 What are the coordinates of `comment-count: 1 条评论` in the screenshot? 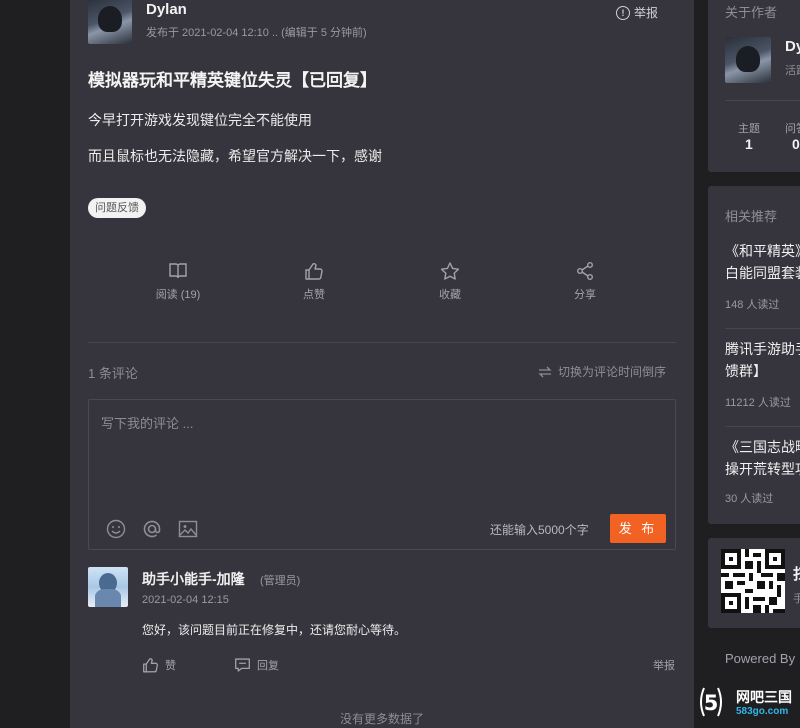 It's located at (113, 373).